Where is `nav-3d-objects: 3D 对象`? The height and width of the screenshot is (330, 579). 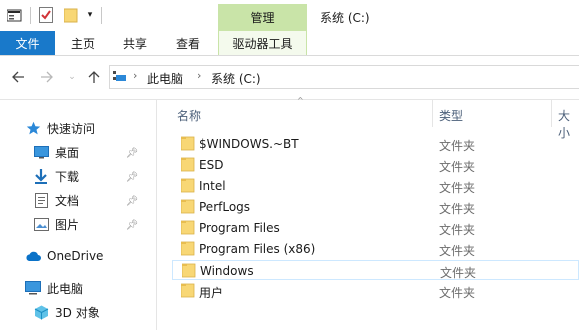
nav-3d-objects: 3D 对象 is located at coordinates (66, 312).